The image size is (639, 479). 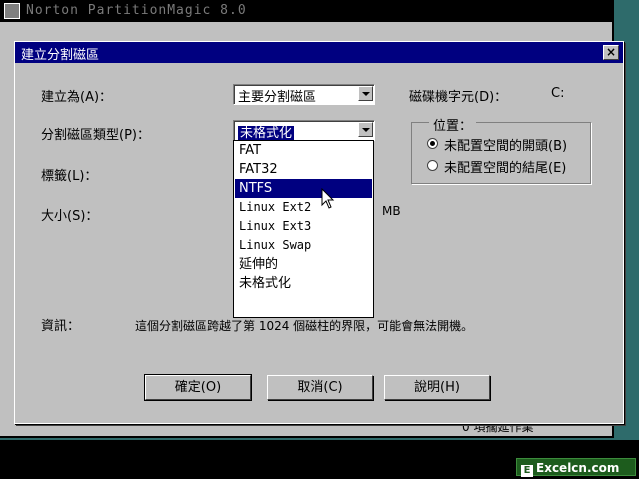 I want to click on radio-start-label: 未配置空間的開頭(B), so click(x=505, y=144).